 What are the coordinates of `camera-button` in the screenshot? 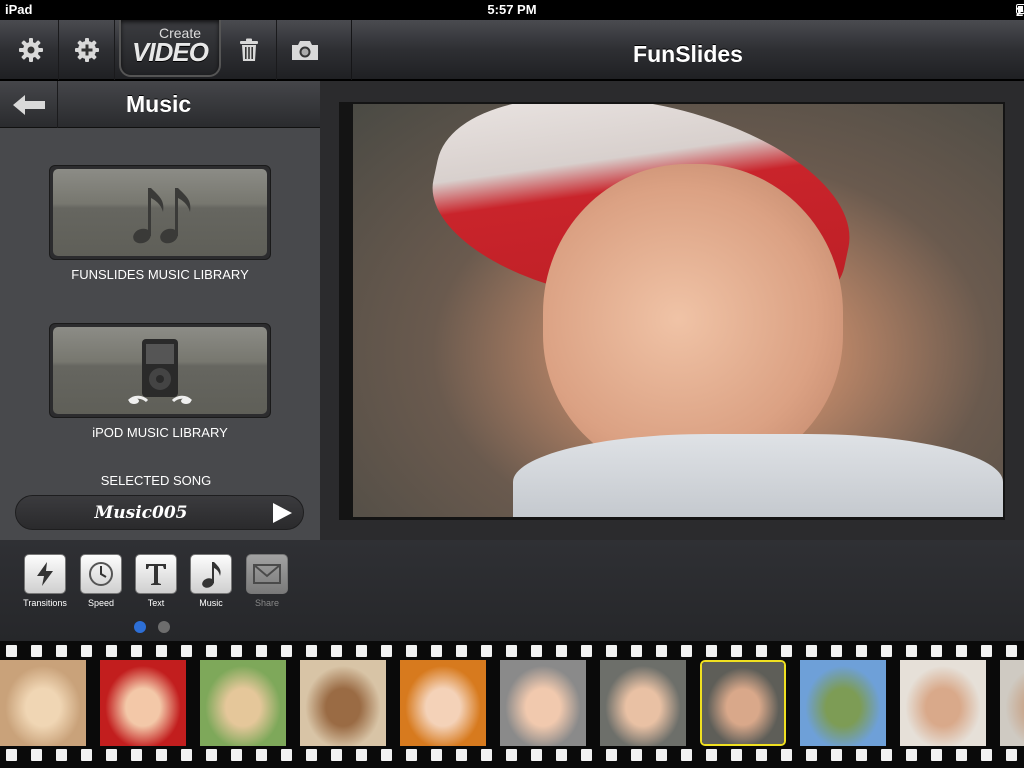 It's located at (305, 50).